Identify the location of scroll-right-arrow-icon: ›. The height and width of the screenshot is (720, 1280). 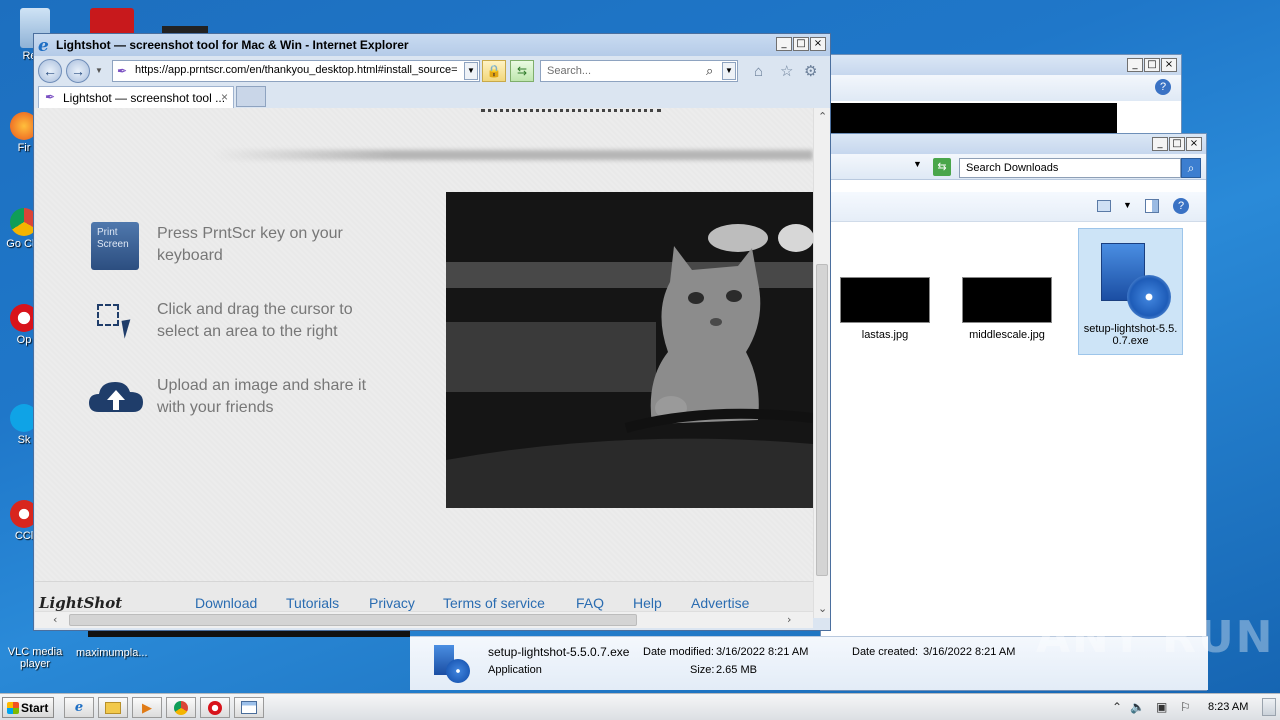
(789, 619).